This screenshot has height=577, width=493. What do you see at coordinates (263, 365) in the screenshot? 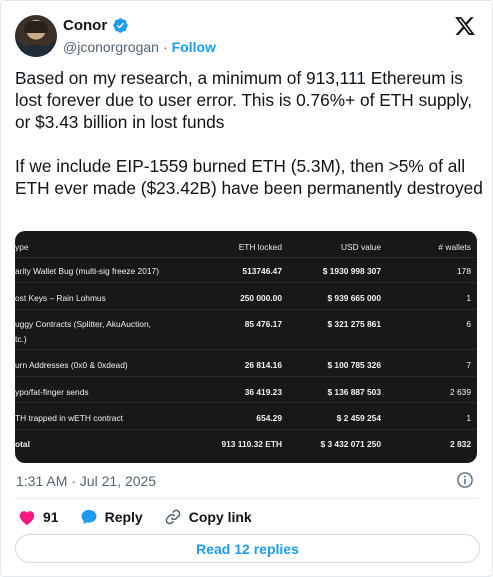
I see `row-eth: 26 814.16` at bounding box center [263, 365].